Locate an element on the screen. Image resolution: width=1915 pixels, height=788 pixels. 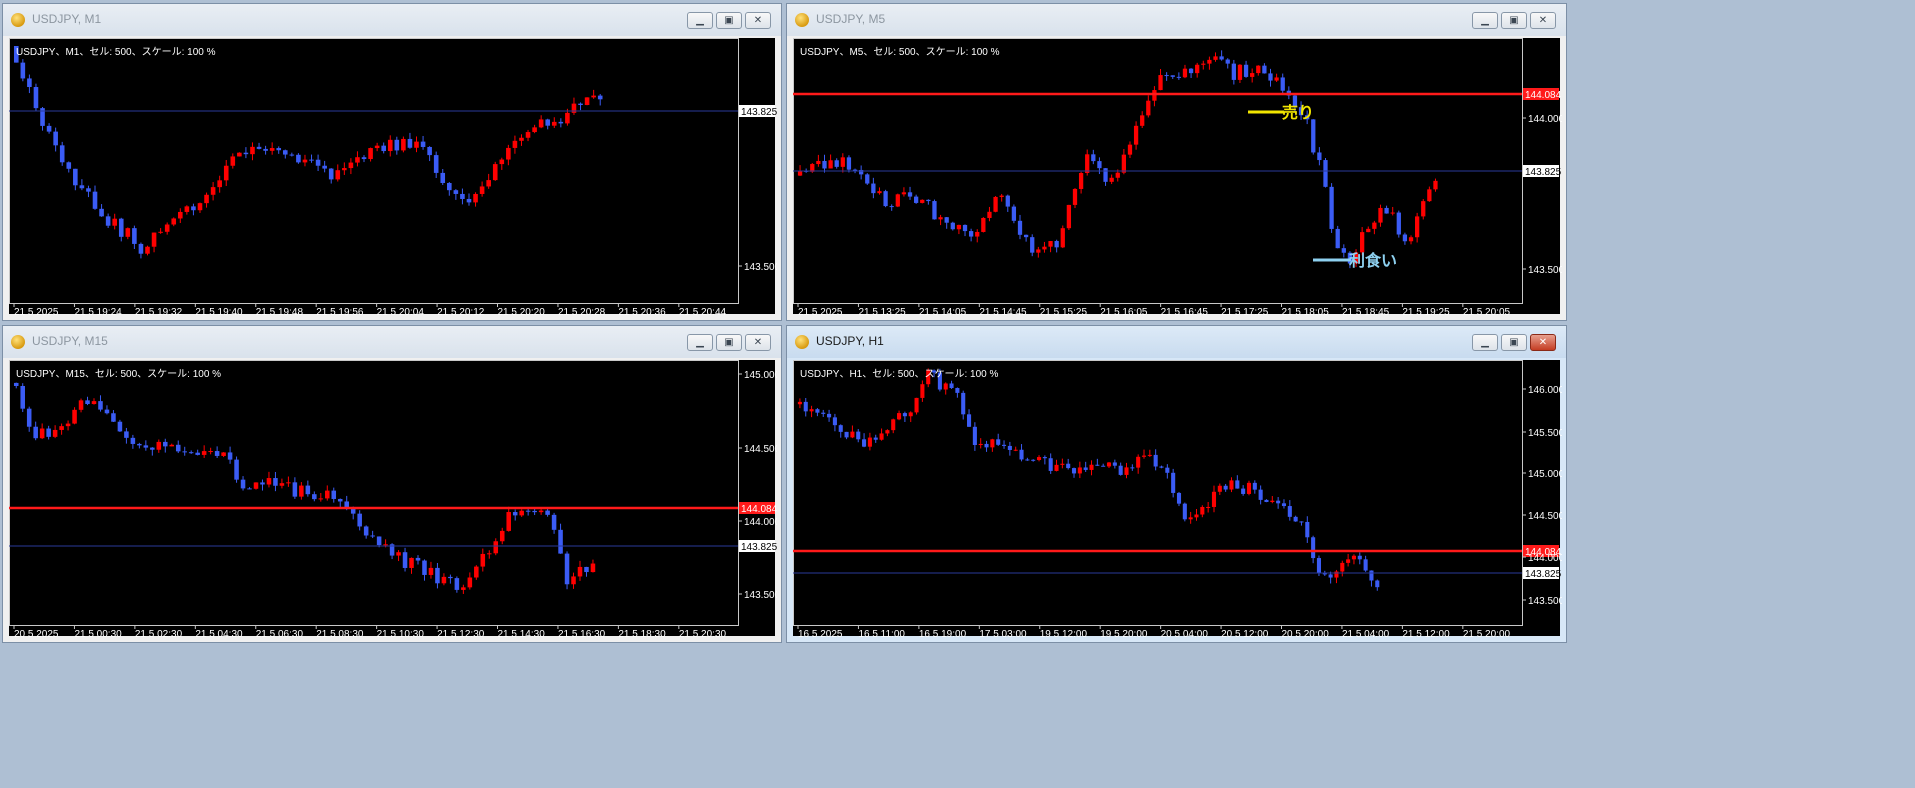
time-label: 21 5 16:05 is located at coordinates (1124, 311).